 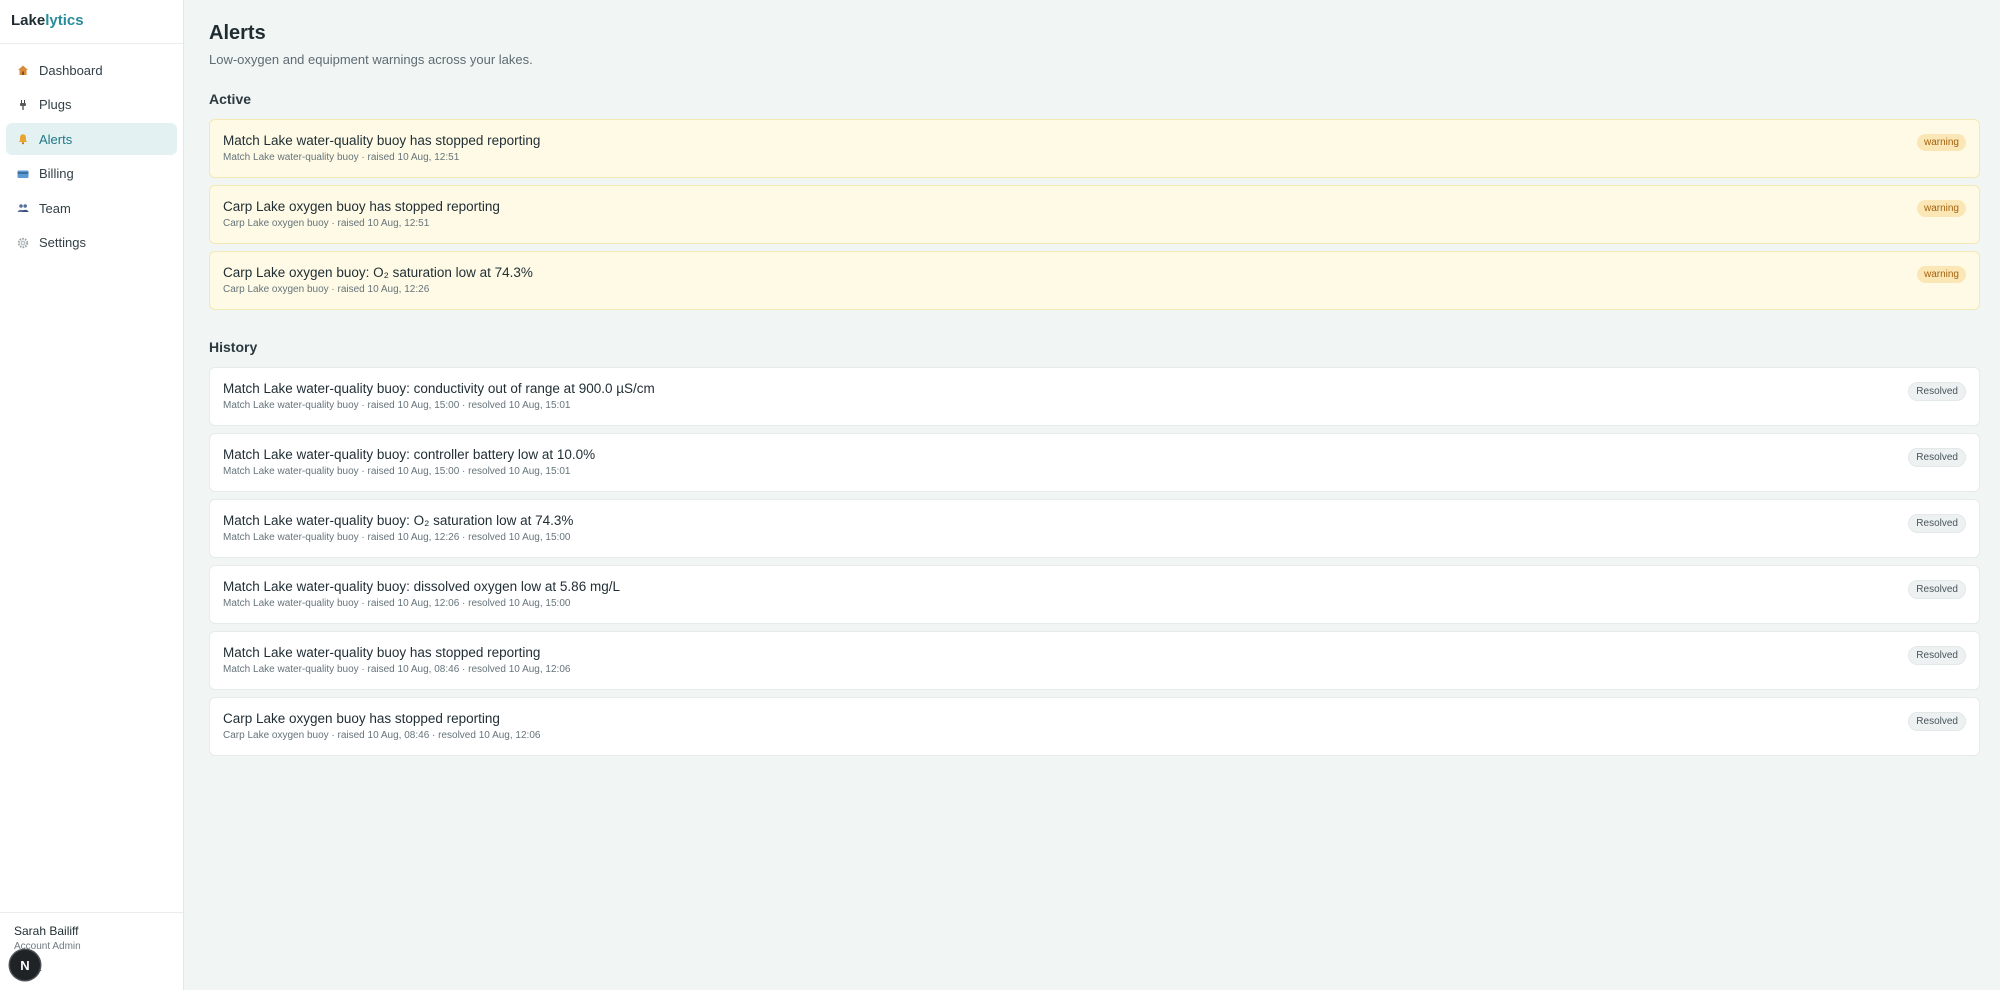 What do you see at coordinates (56, 173) in the screenshot?
I see `sidebar-item-label: Billing` at bounding box center [56, 173].